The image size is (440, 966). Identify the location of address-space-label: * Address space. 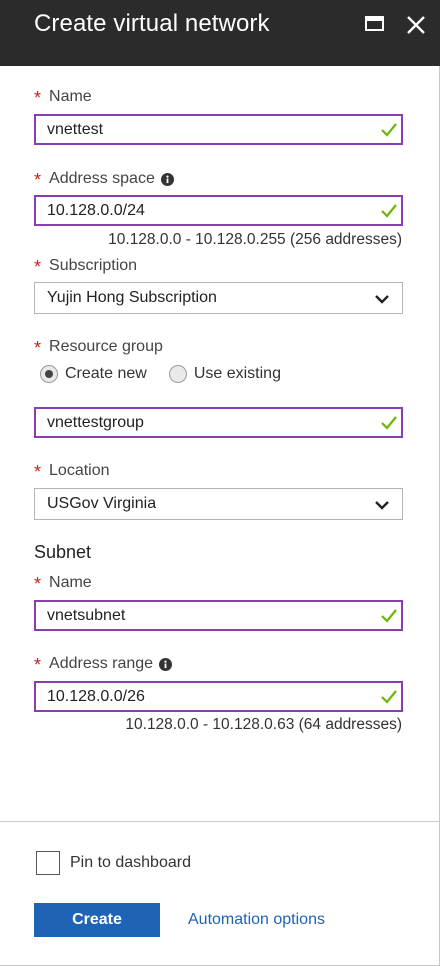
(104, 180).